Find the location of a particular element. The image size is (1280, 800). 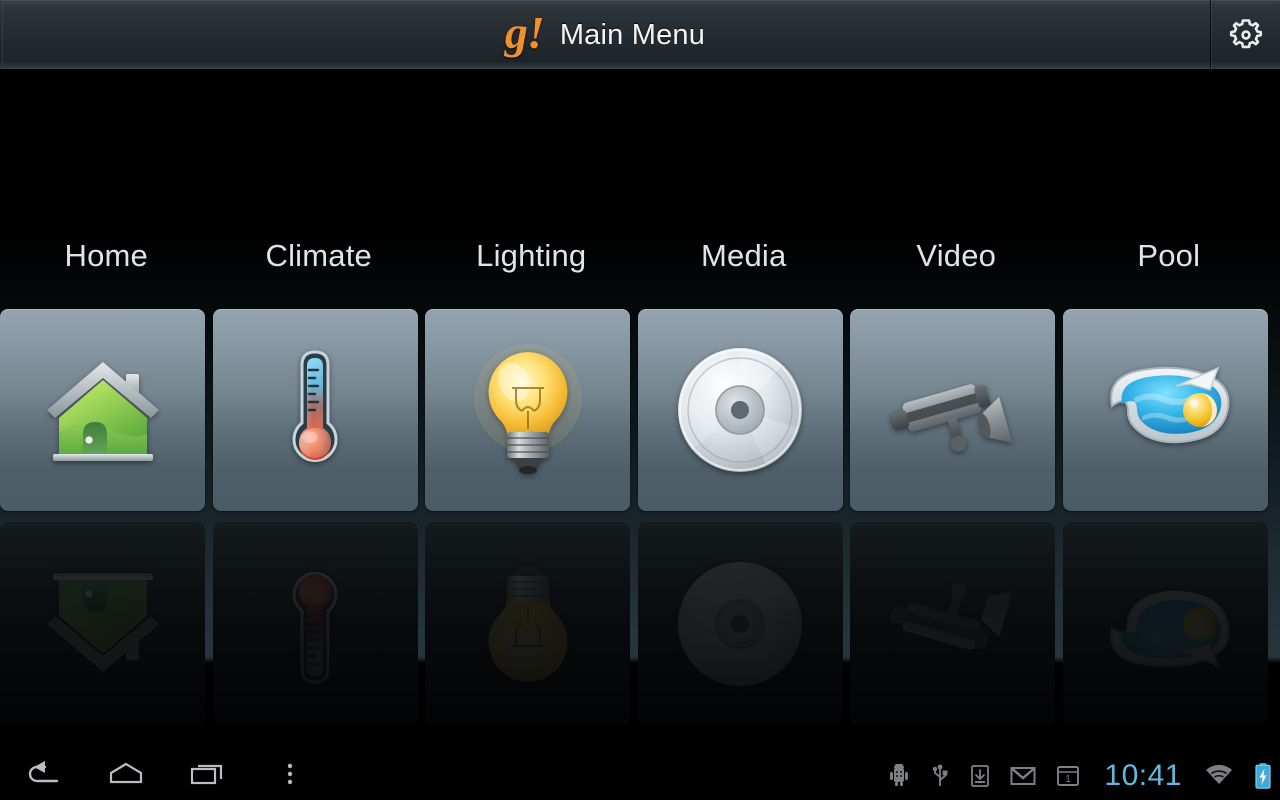

brand-logo: g! is located at coordinates (524, 32).